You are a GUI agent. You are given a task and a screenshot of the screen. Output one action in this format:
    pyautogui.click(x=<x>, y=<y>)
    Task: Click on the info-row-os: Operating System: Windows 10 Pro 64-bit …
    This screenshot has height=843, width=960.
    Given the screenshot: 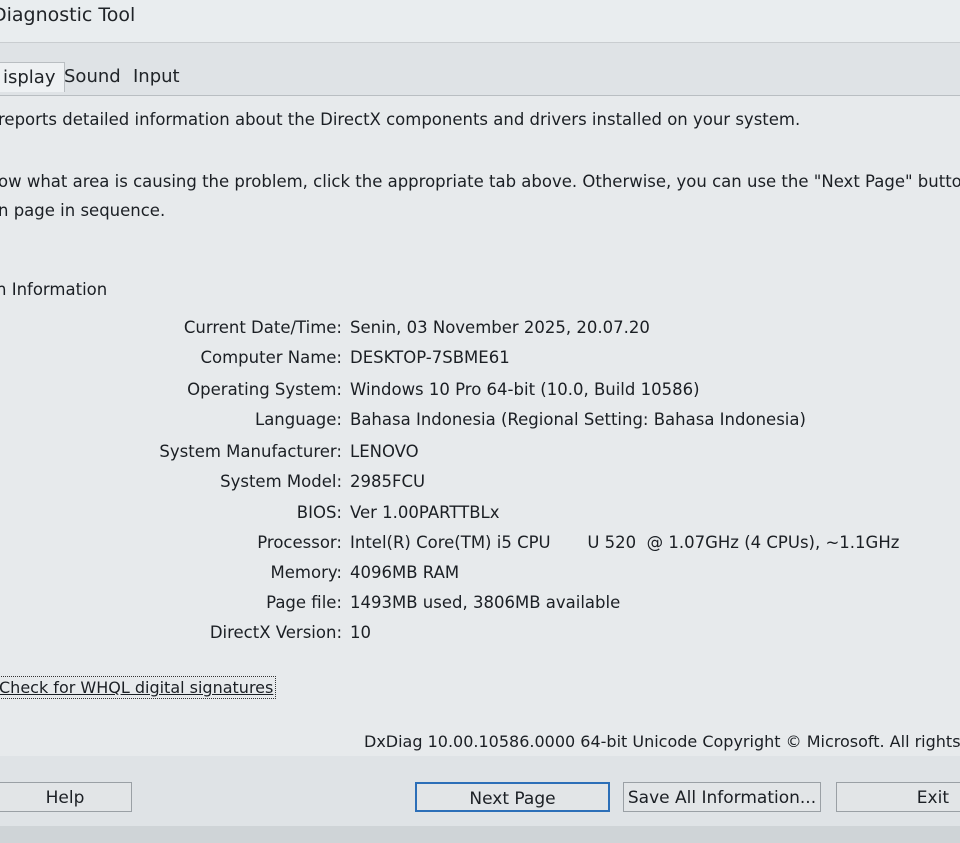 What is the action you would take?
    pyautogui.click(x=480, y=393)
    